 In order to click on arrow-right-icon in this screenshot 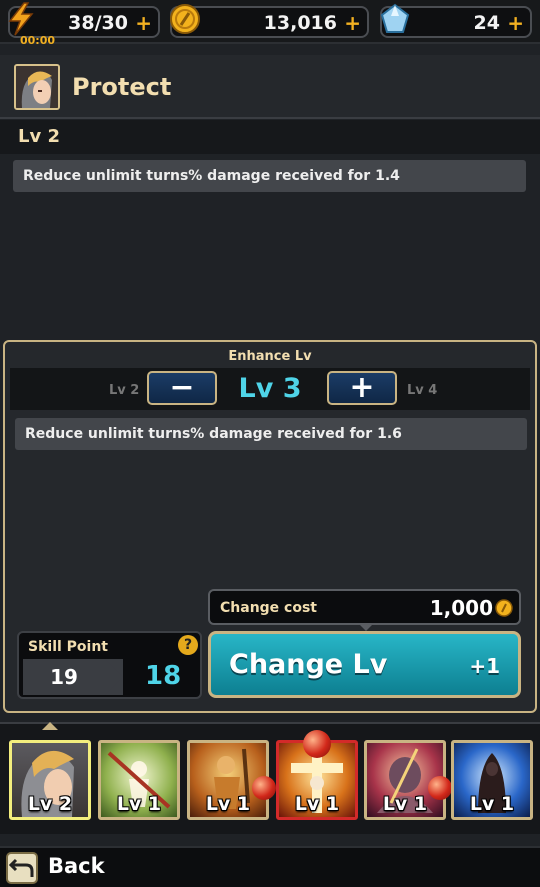, I will do `click(114, 677)`.